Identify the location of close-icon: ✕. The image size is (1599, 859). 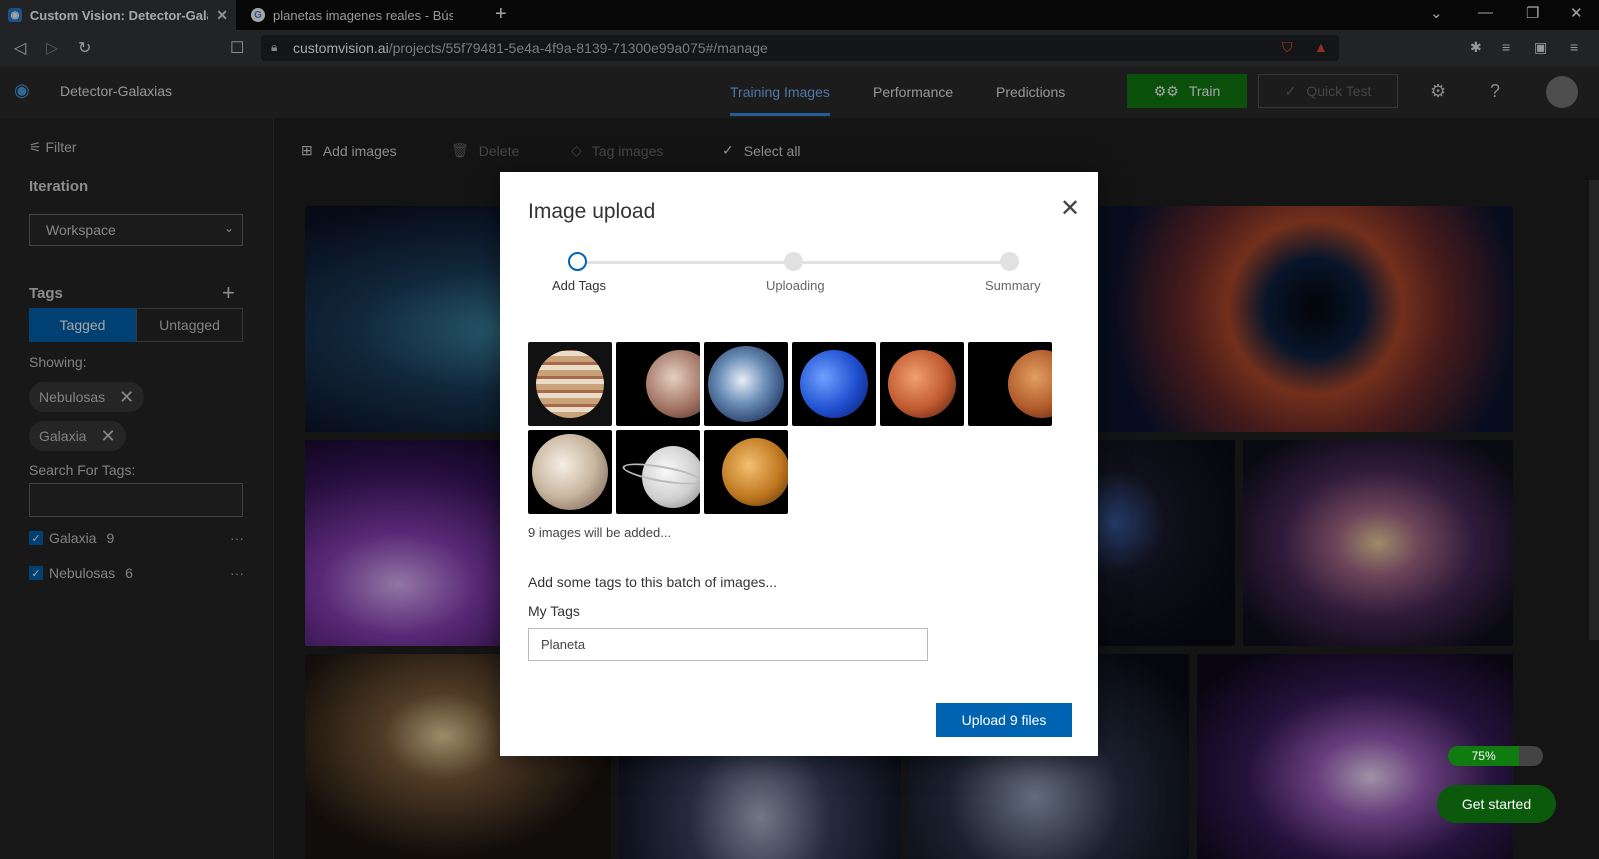
(1070, 208).